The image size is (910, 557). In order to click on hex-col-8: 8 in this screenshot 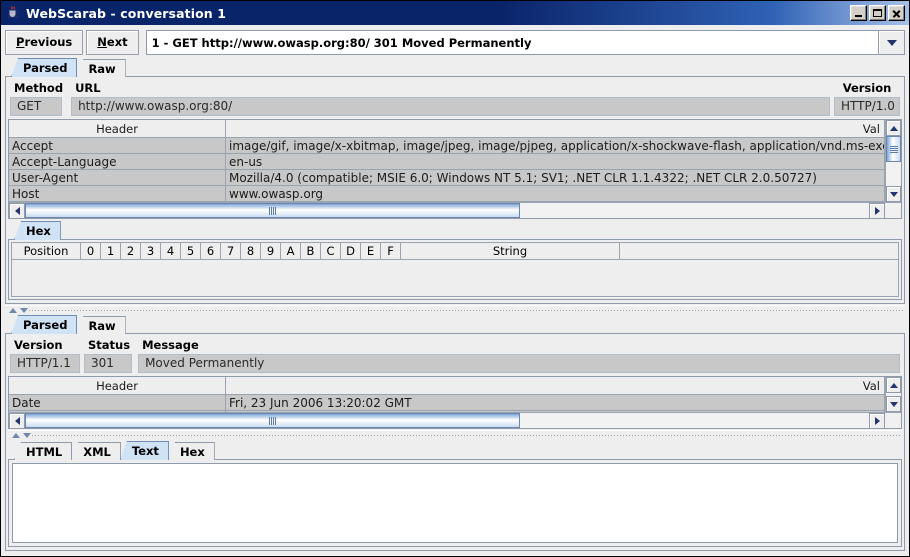, I will do `click(251, 251)`.